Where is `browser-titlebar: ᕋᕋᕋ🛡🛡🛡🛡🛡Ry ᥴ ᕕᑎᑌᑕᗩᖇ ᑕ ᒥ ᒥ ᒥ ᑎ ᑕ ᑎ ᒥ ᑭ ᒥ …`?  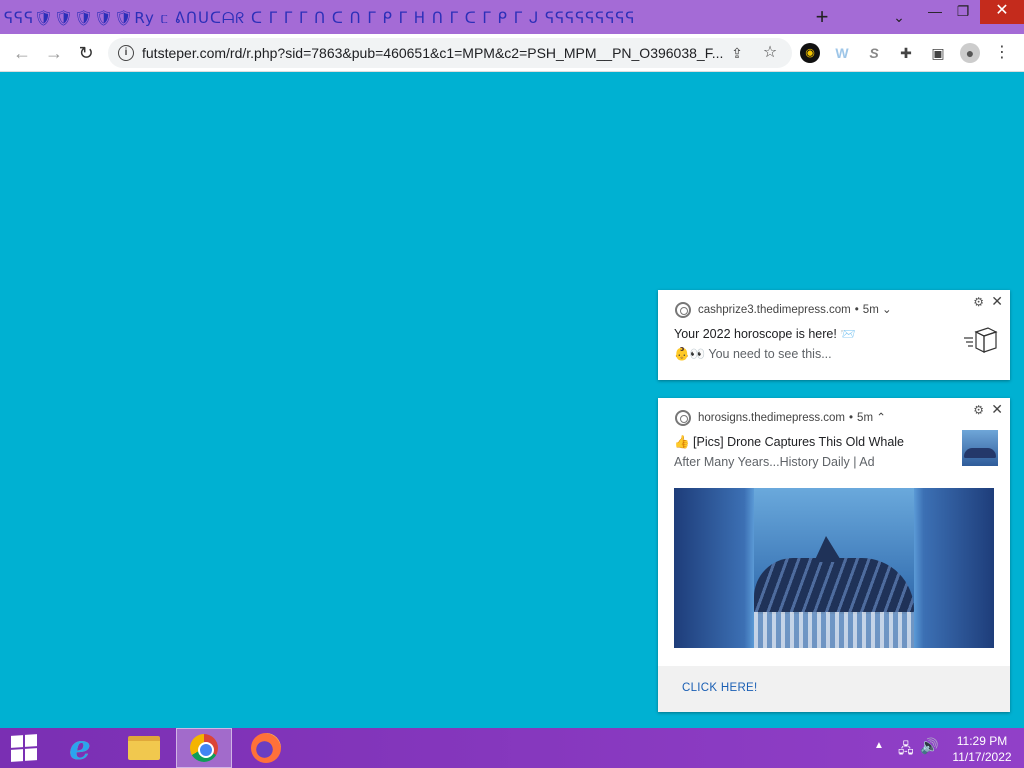
browser-titlebar: ᕋᕋᕋ🛡🛡🛡🛡🛡Ry ᥴ ᕕᑎᑌᑕᗩᖇ ᑕ ᒥ ᒥ ᒥ ᑎ ᑕ ᑎ ᒥ ᑭ ᒥ … is located at coordinates (512, 17).